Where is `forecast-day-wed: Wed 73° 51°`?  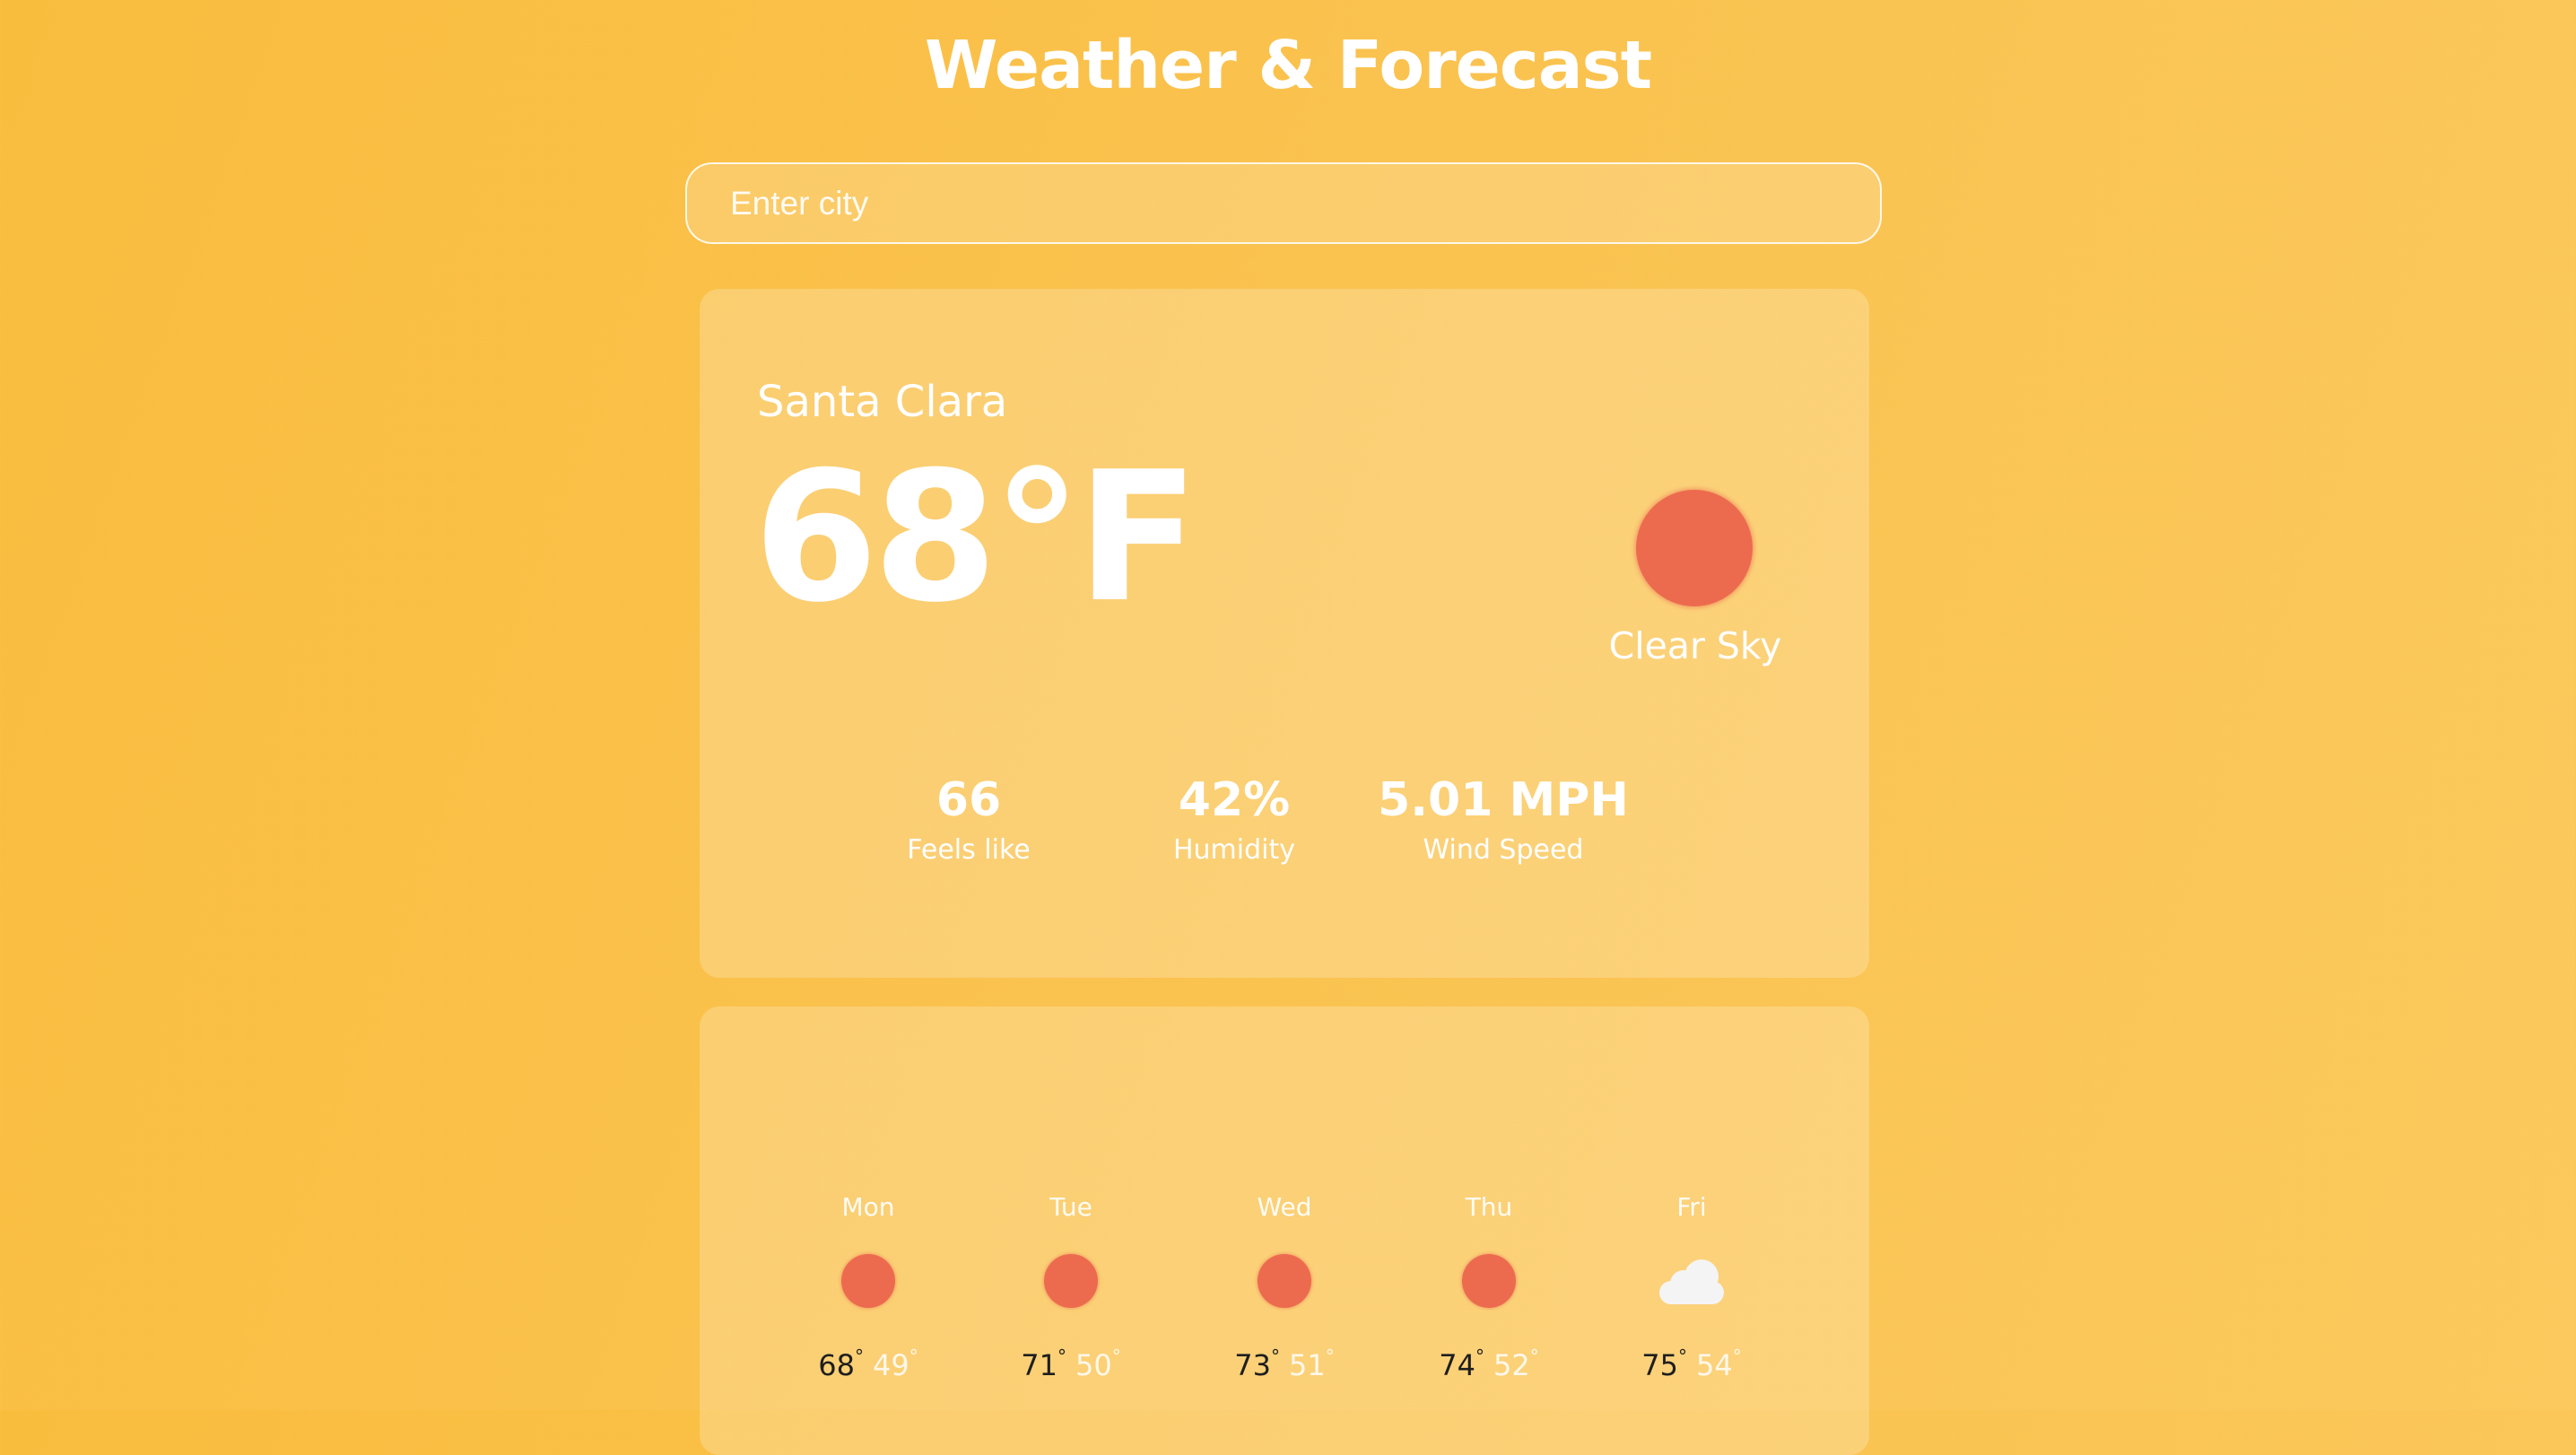
forecast-day-wed: Wed 73° 51° is located at coordinates (1284, 1287).